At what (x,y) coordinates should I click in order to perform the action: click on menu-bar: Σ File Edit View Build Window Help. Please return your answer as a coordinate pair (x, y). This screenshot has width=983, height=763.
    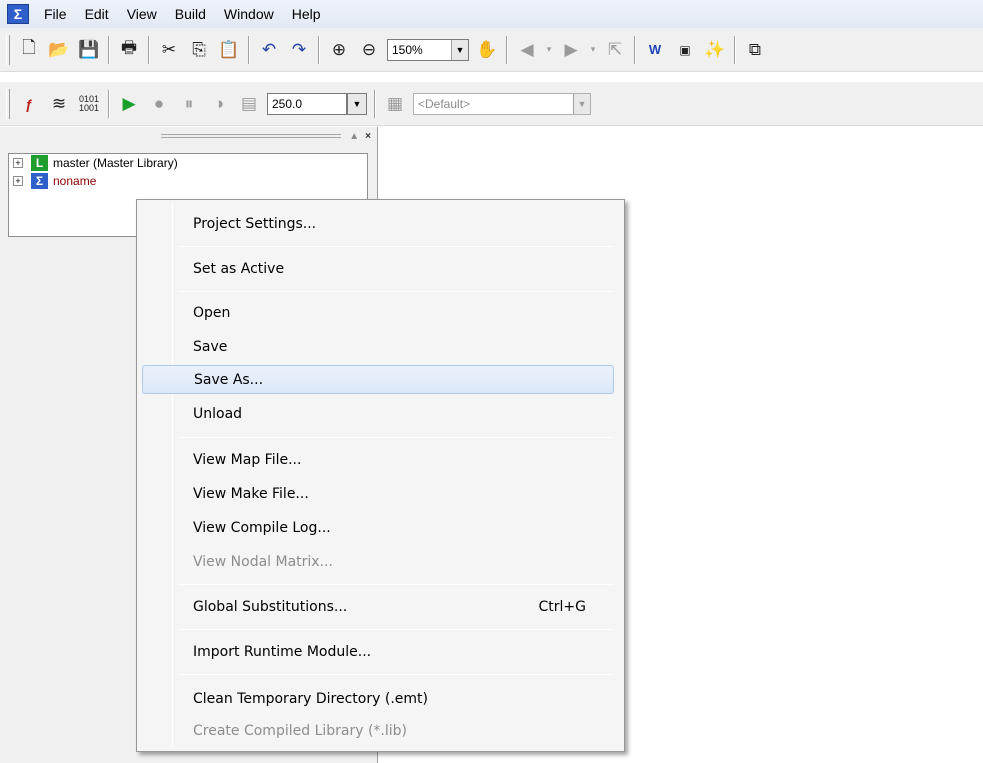
    Looking at the image, I should click on (491, 14).